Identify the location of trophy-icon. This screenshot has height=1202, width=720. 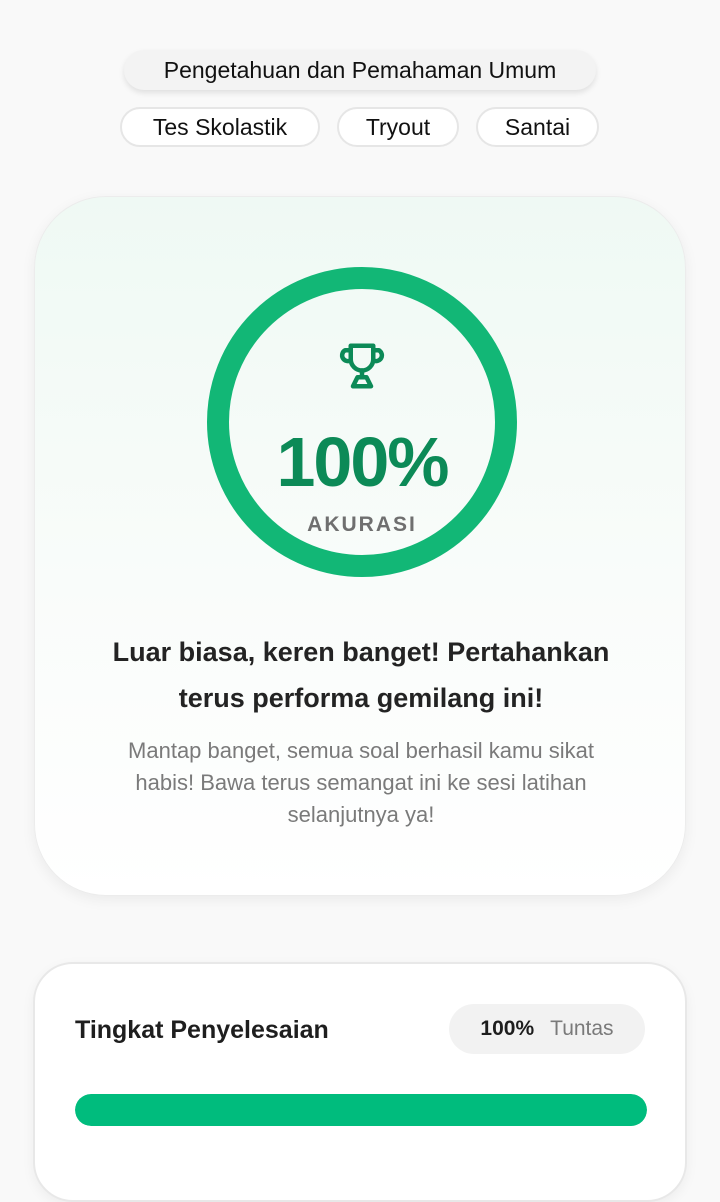
(362, 368).